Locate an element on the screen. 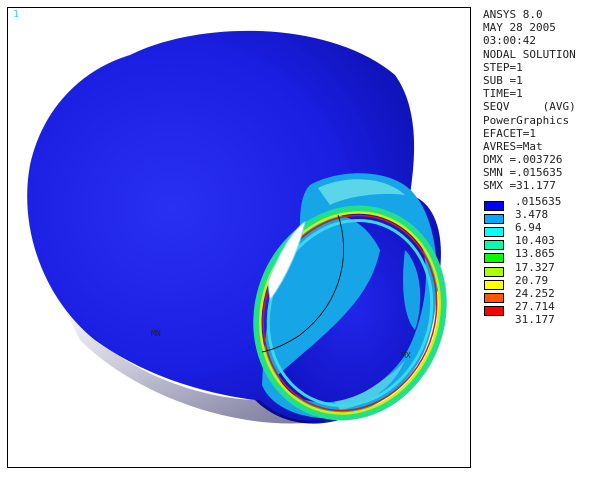 Image resolution: width=616 pixels, height=479 pixels. info-line: AVRES=Mat is located at coordinates (513, 146).